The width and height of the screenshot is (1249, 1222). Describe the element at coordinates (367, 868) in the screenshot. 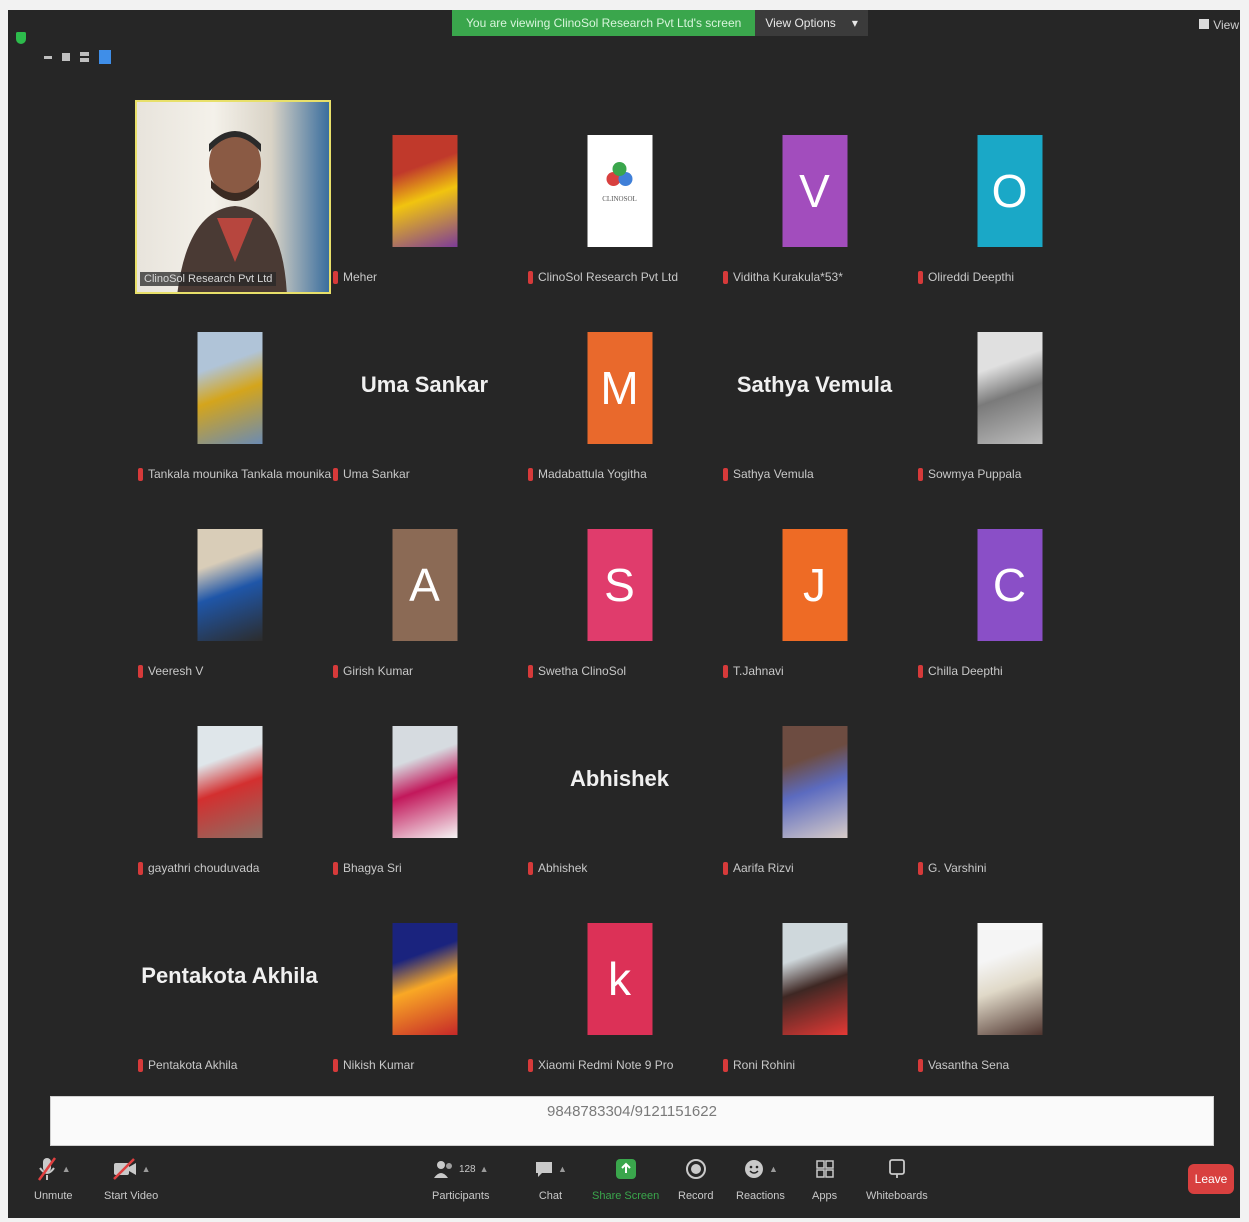

I see `participant-label: Bhagya Sri` at that location.